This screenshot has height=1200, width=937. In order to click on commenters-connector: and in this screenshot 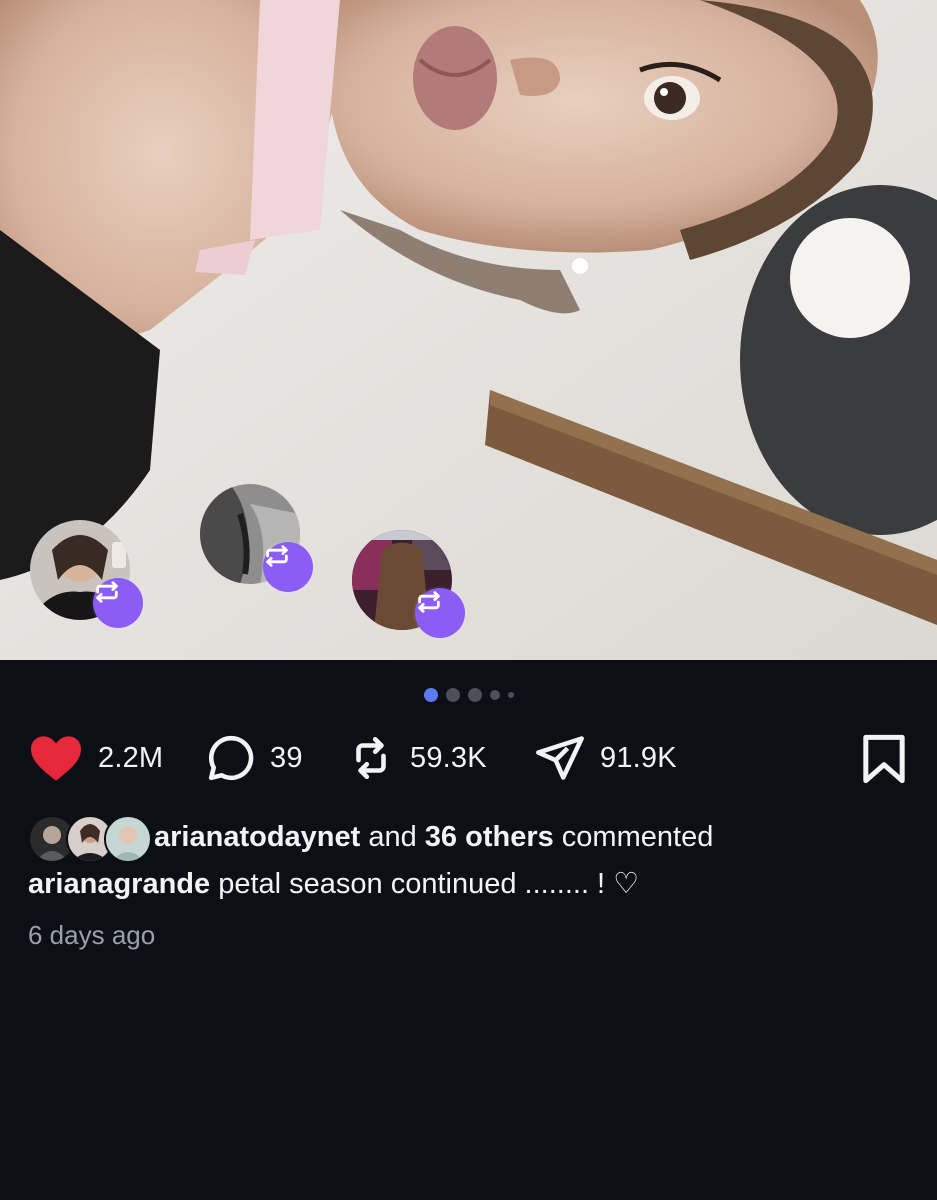, I will do `click(392, 836)`.